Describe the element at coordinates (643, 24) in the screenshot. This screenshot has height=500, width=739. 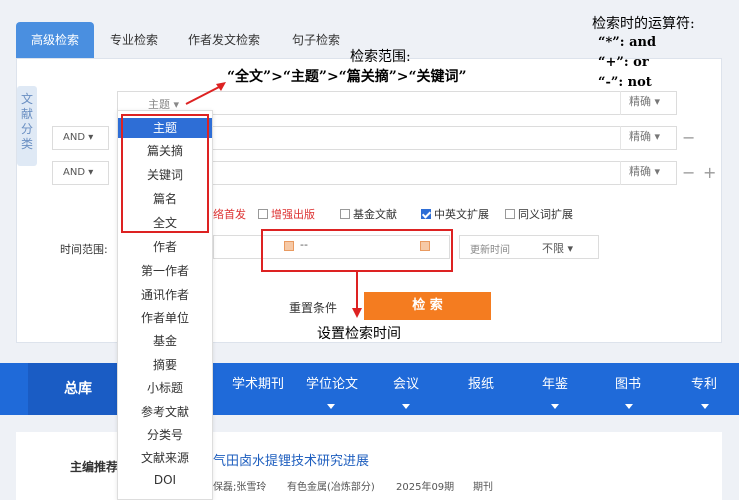
I see `operators-title-annotation: 检索时的运算符:` at that location.